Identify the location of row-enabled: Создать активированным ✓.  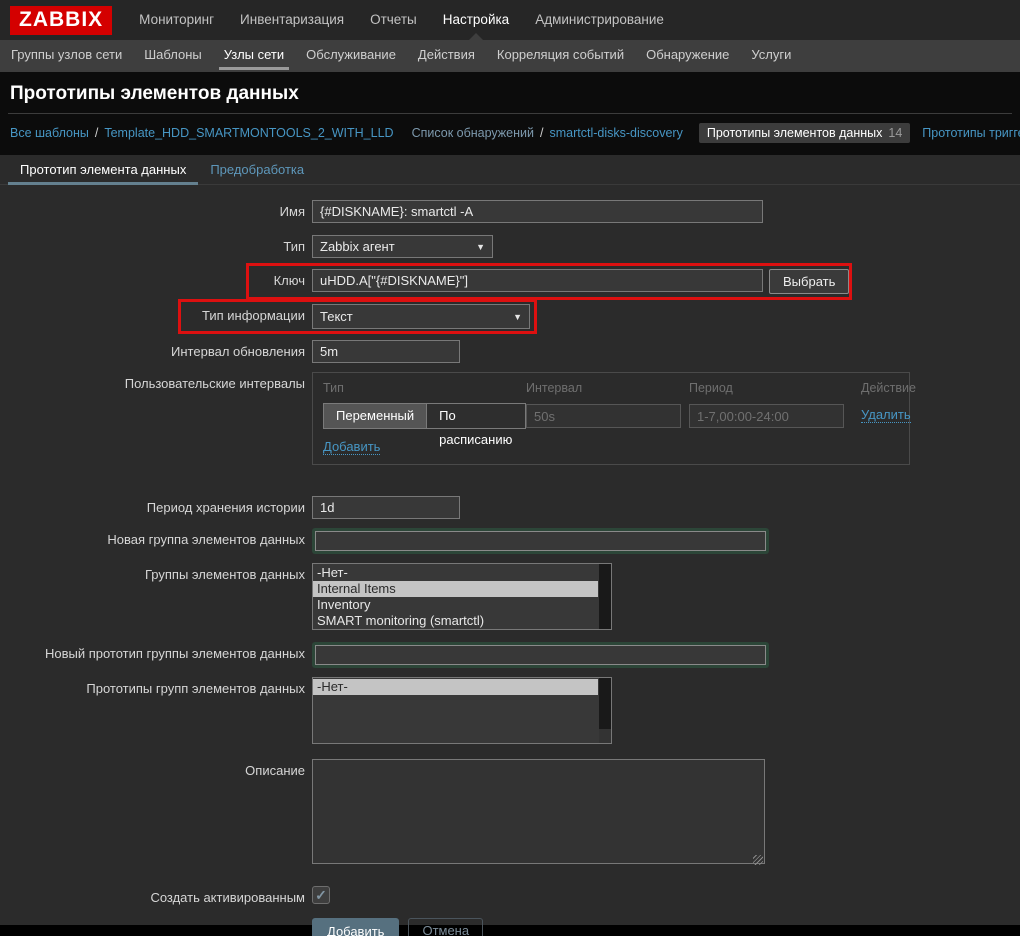
(510, 895).